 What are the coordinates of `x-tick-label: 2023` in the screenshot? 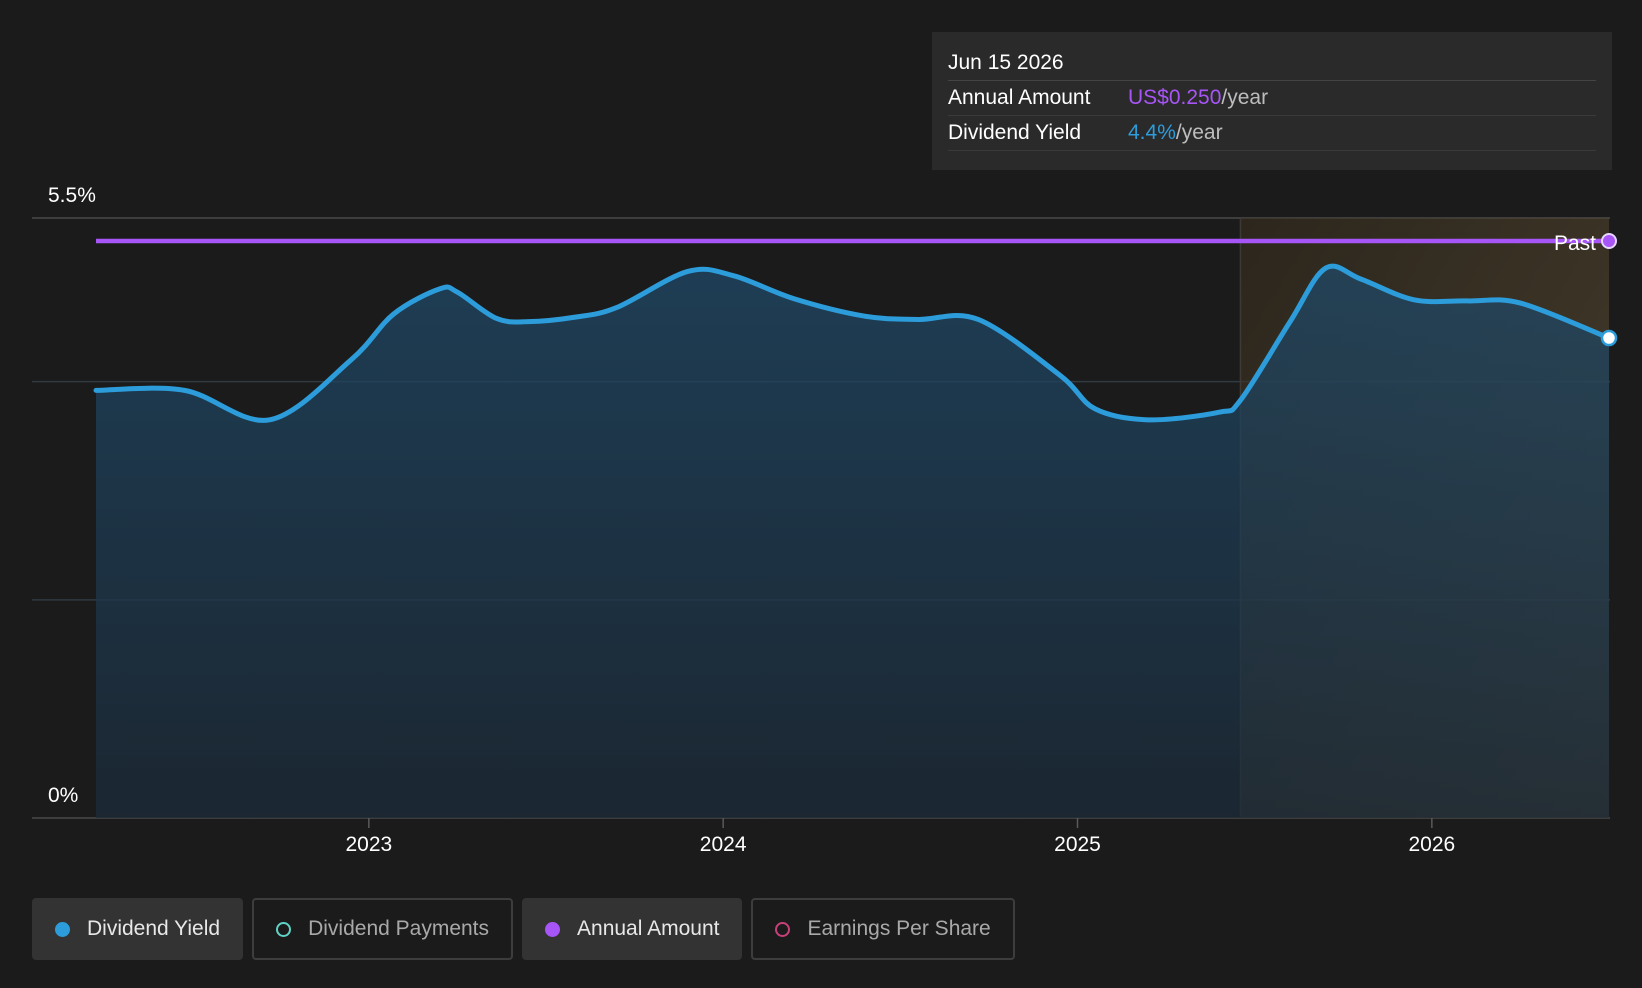 It's located at (368, 844).